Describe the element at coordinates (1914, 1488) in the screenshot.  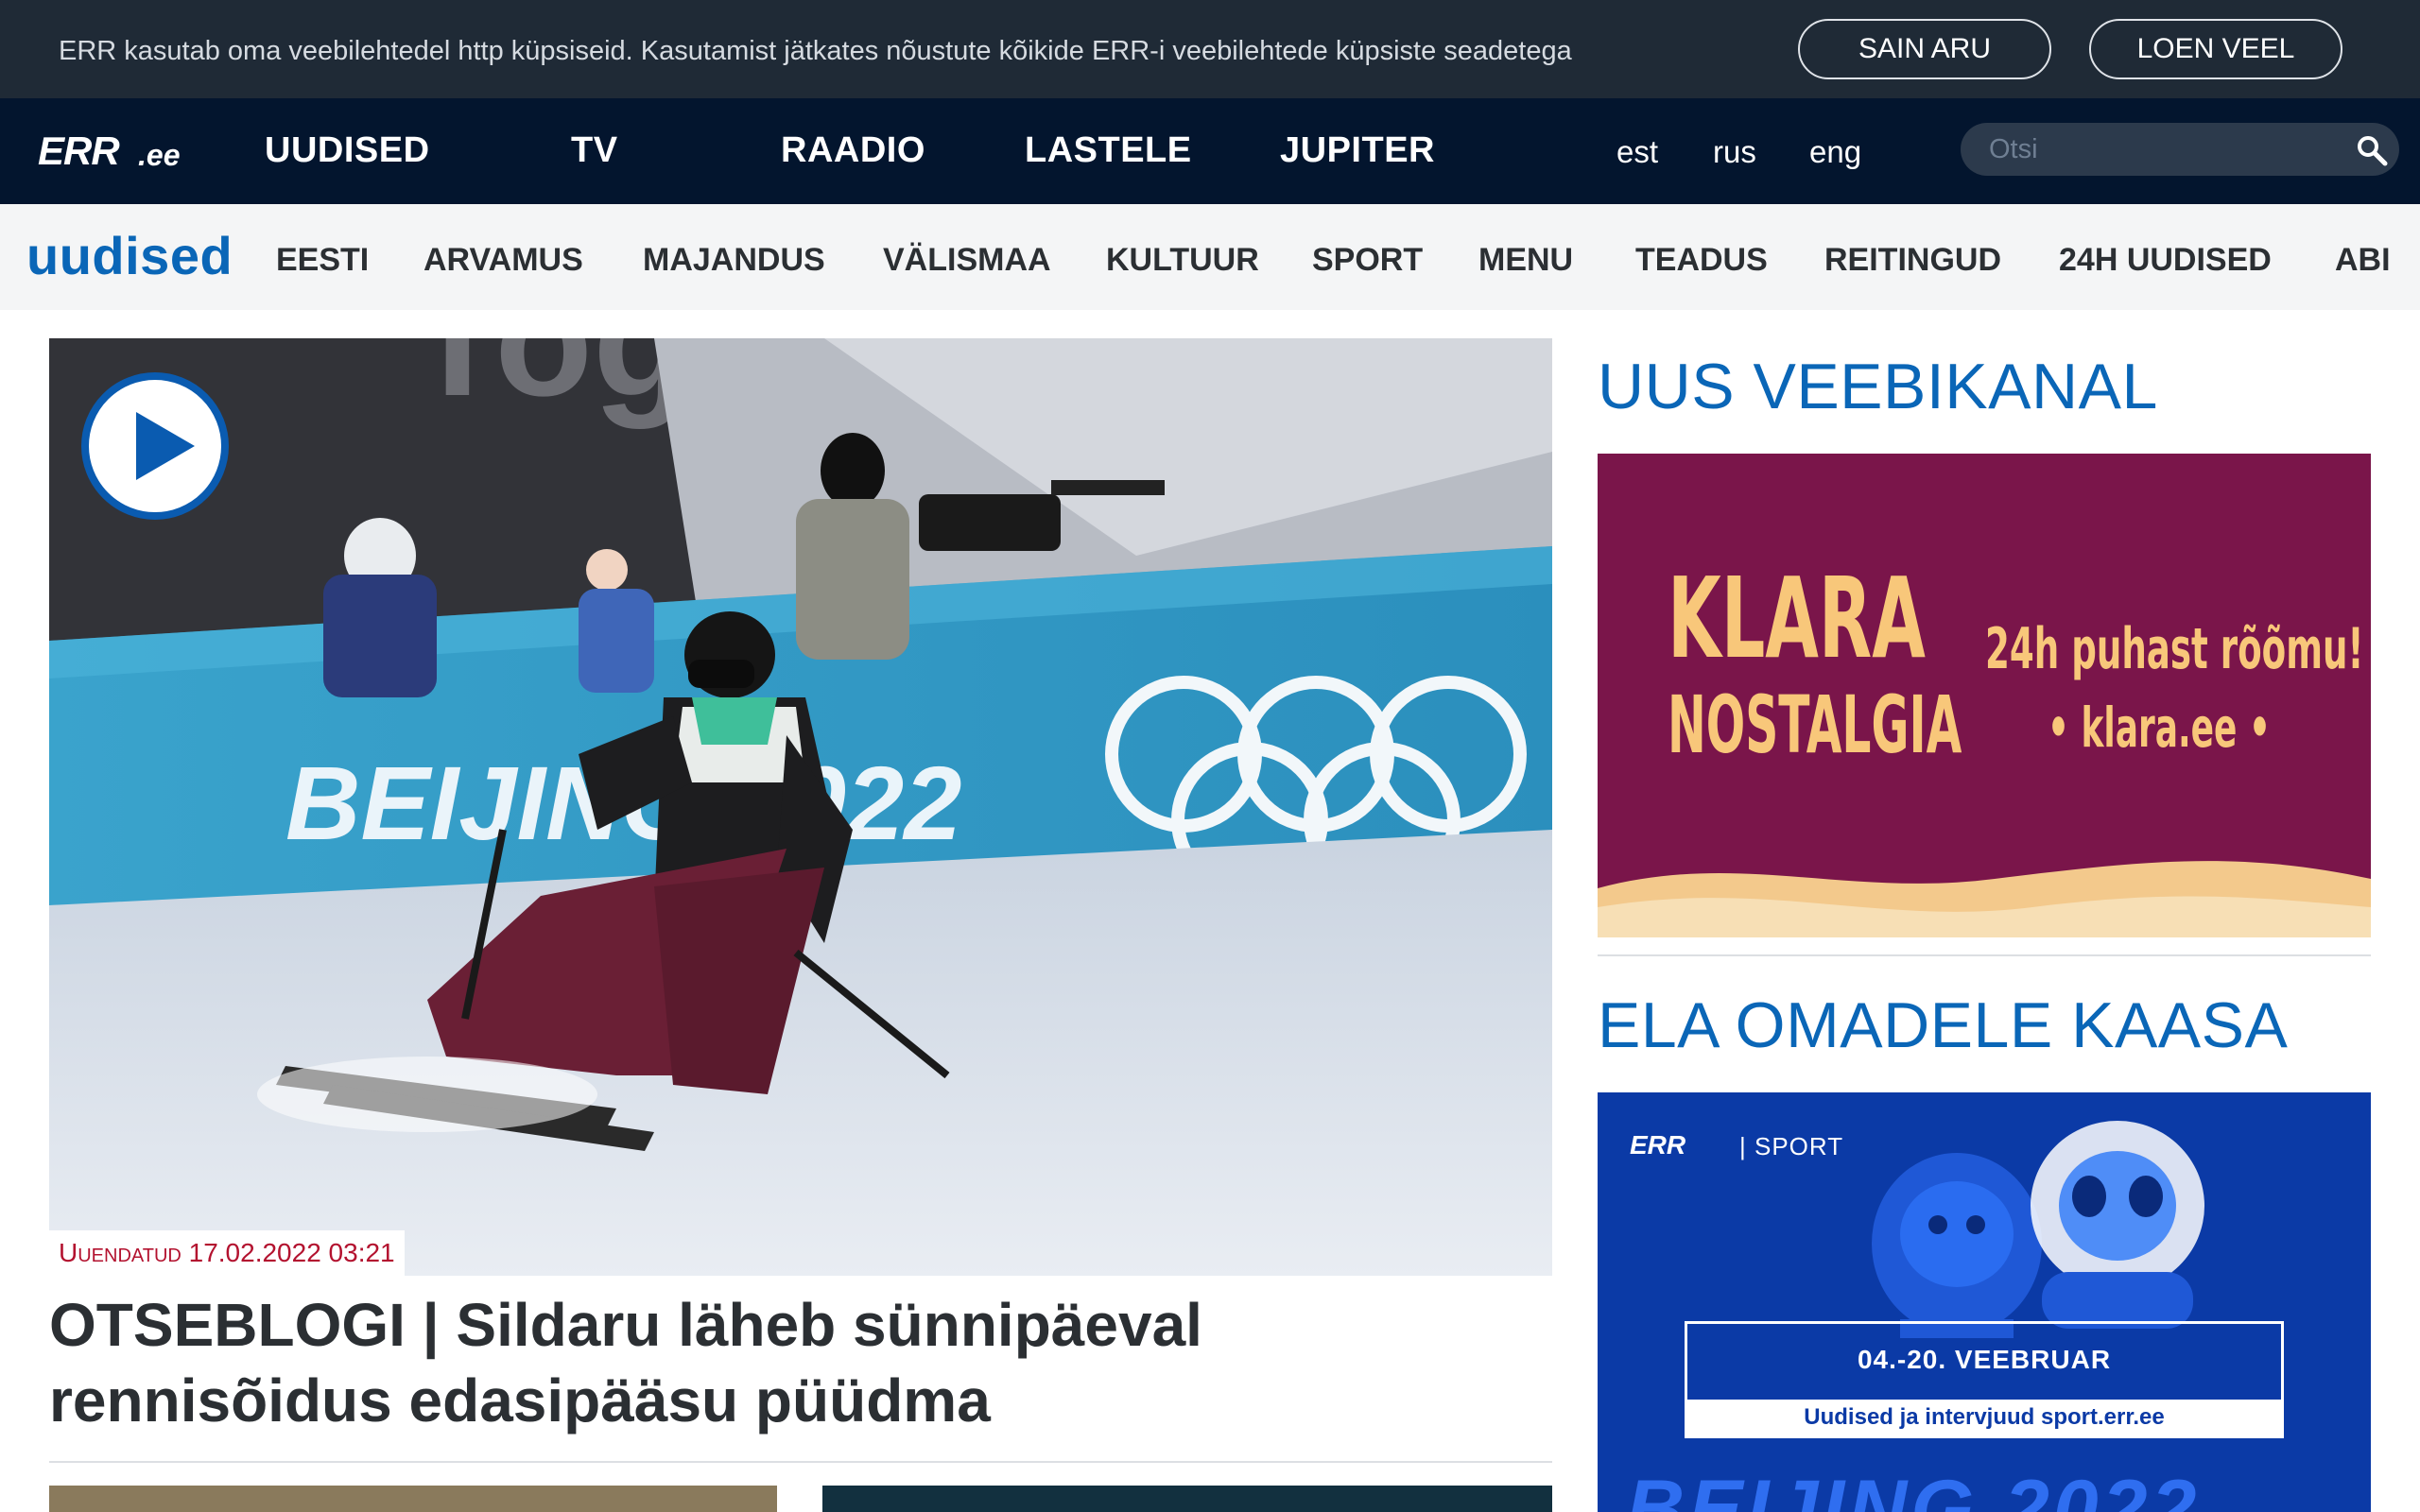
I see `beijing-banner-text: BEIJING 2022` at that location.